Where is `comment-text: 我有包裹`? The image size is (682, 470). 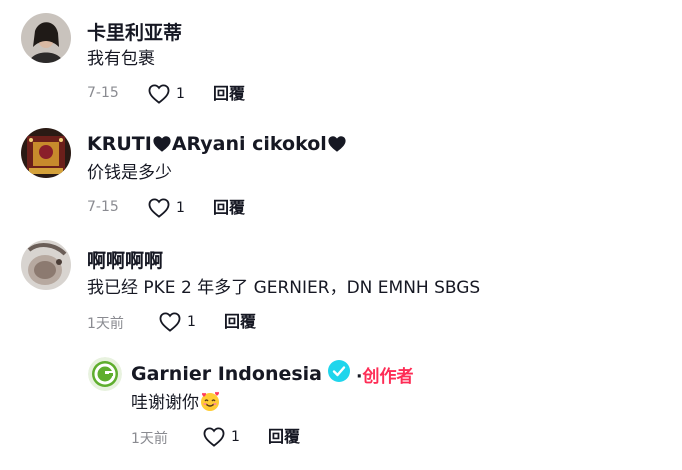 comment-text: 我有包裹 is located at coordinates (121, 59).